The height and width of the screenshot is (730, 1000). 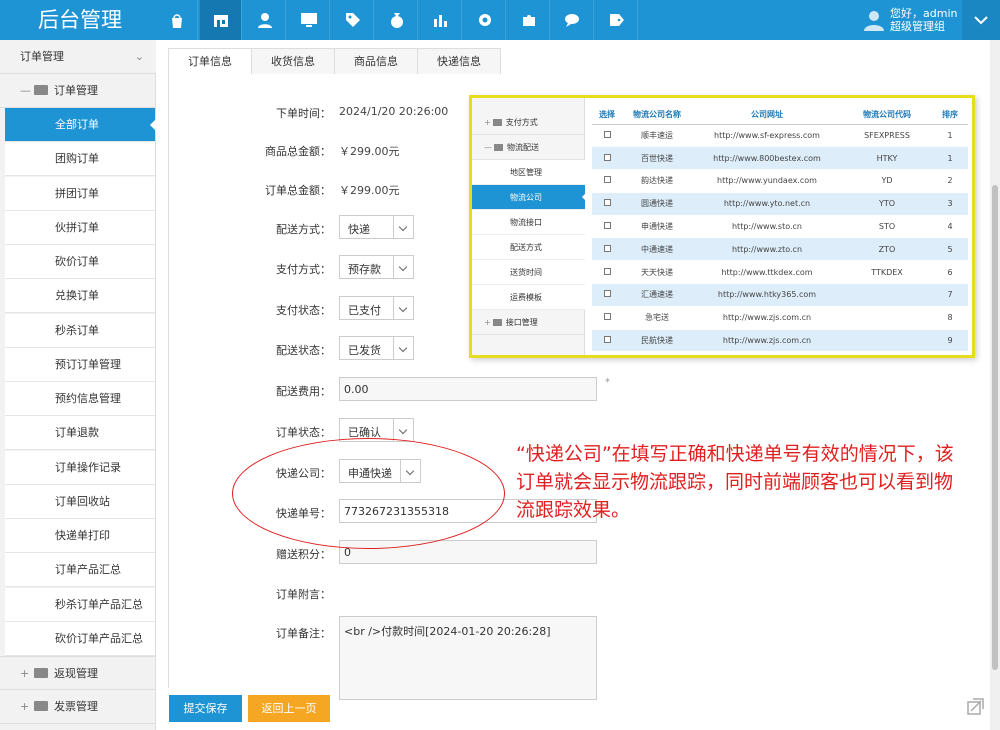 I want to click on shopping-bag-icon, so click(x=177, y=20).